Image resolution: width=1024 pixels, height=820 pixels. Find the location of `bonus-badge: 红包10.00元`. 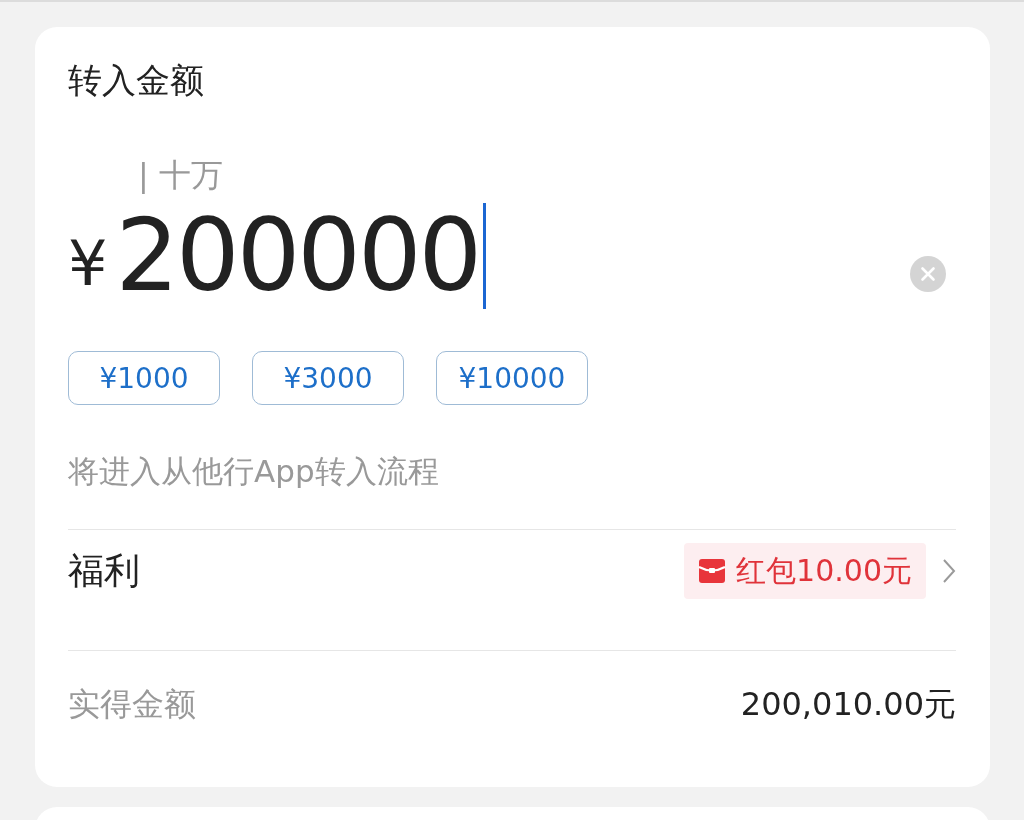

bonus-badge: 红包10.00元 is located at coordinates (805, 571).